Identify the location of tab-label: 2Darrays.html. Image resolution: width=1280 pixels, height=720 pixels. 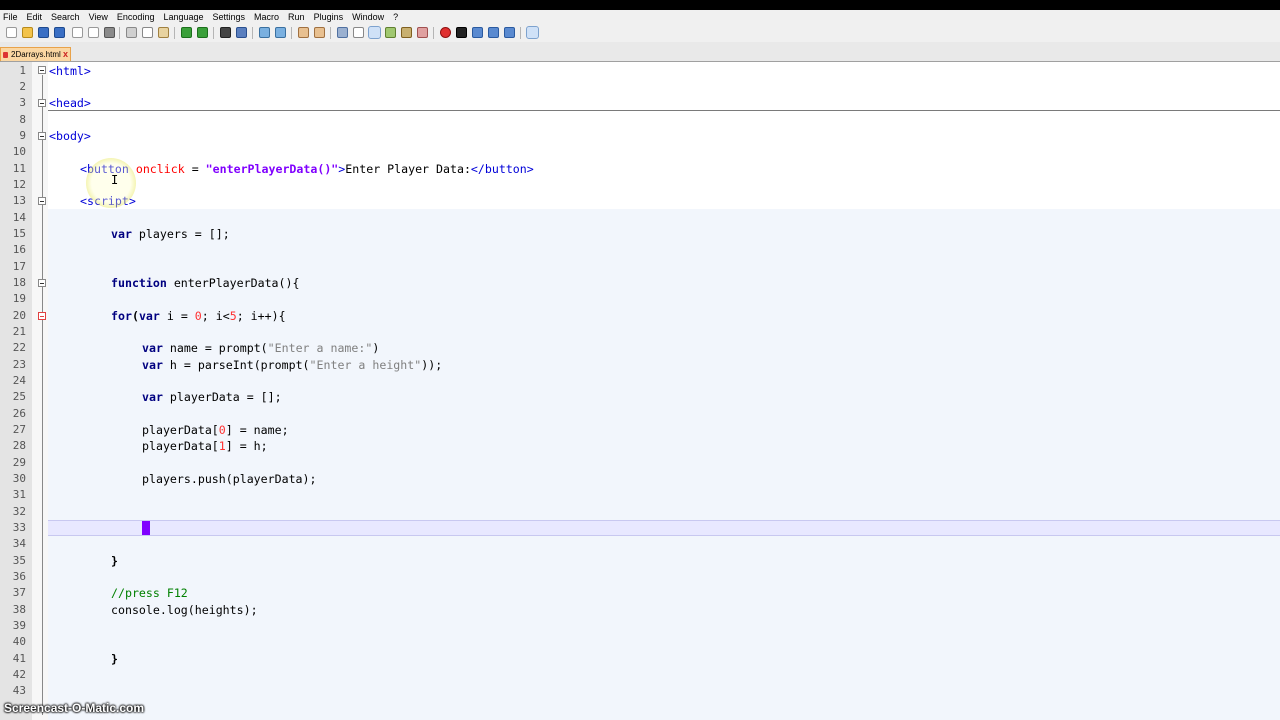
(36, 54).